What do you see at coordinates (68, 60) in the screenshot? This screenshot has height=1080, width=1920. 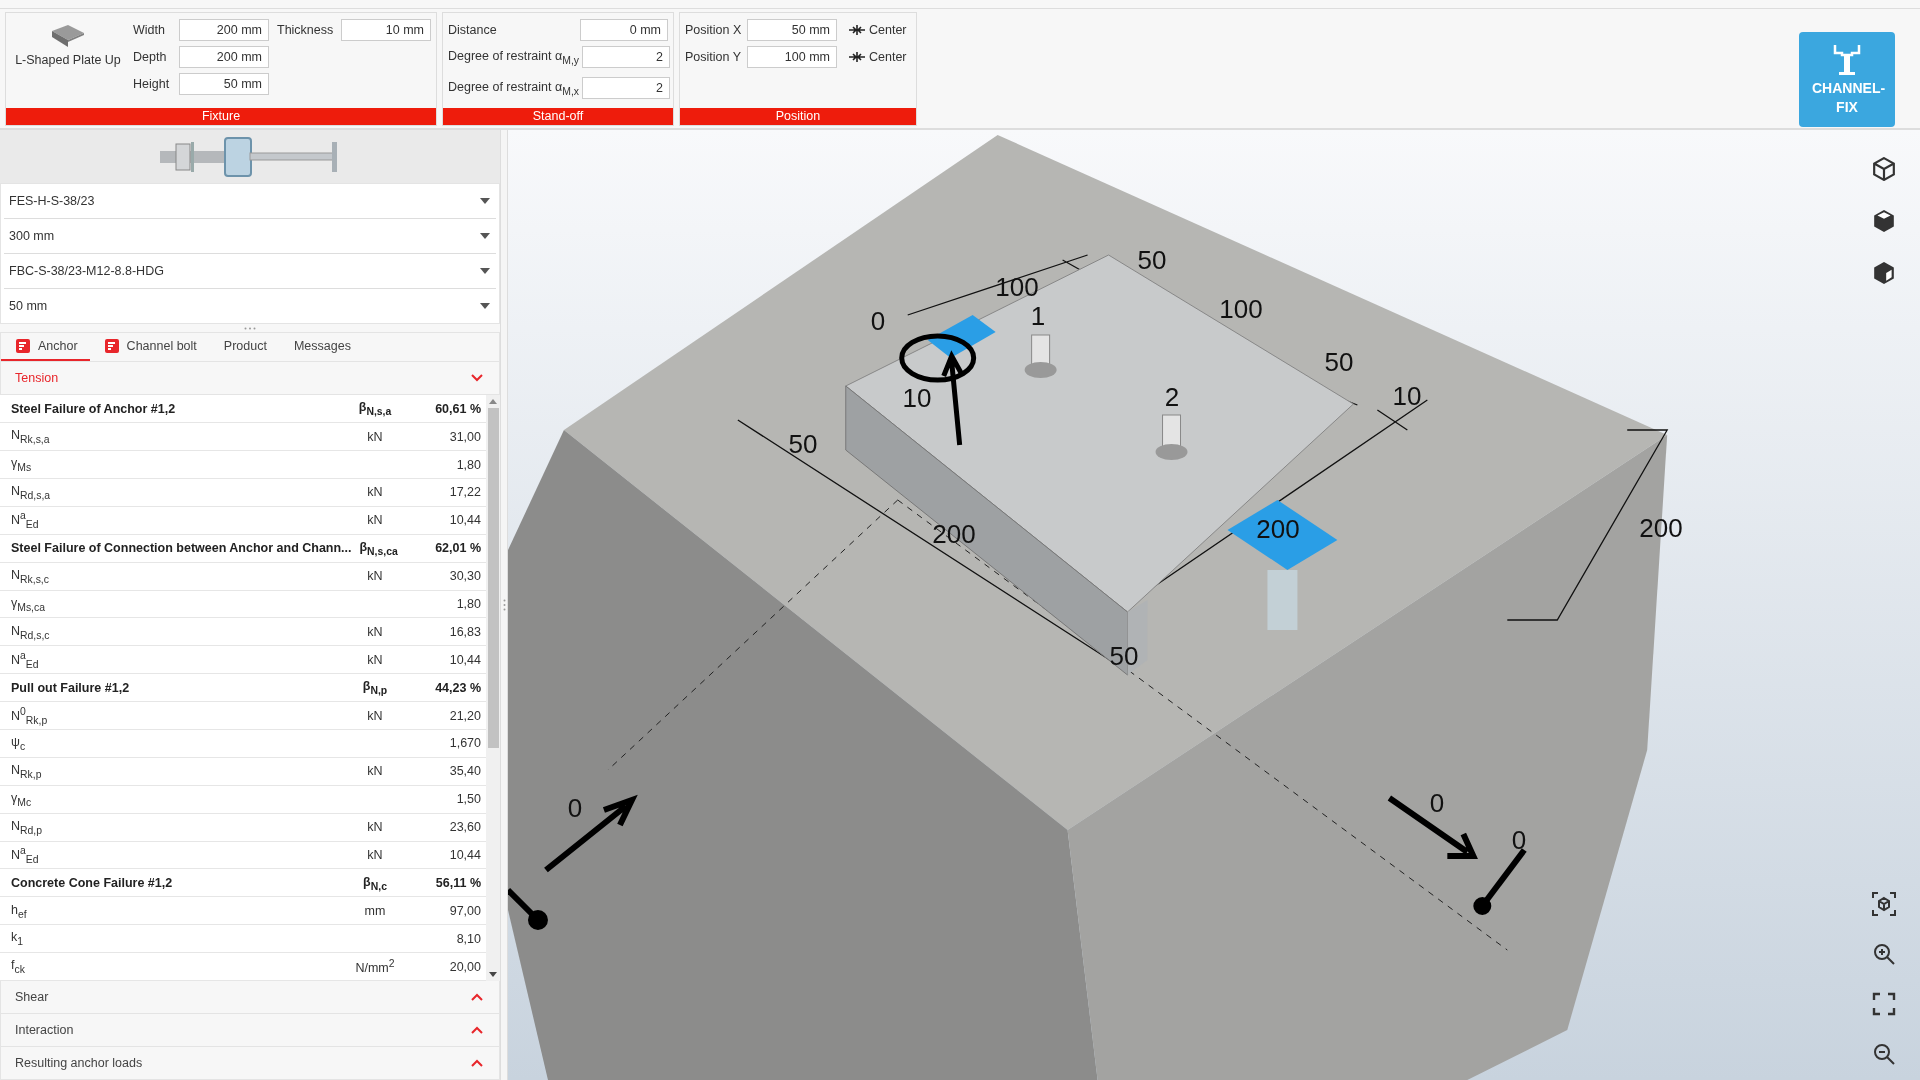 I see `fixture-type-label: L-Shaped Plate Up` at bounding box center [68, 60].